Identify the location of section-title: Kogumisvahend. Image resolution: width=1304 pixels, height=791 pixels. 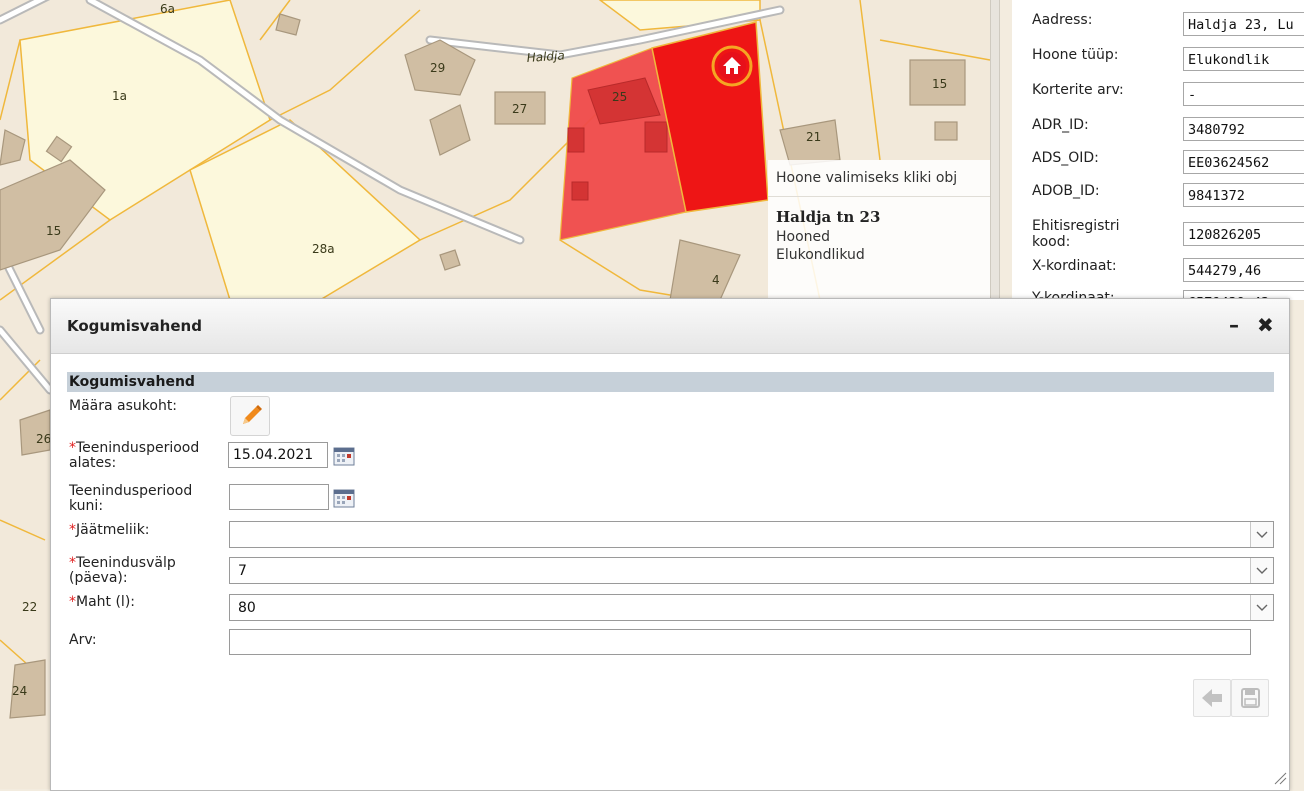
(132, 382).